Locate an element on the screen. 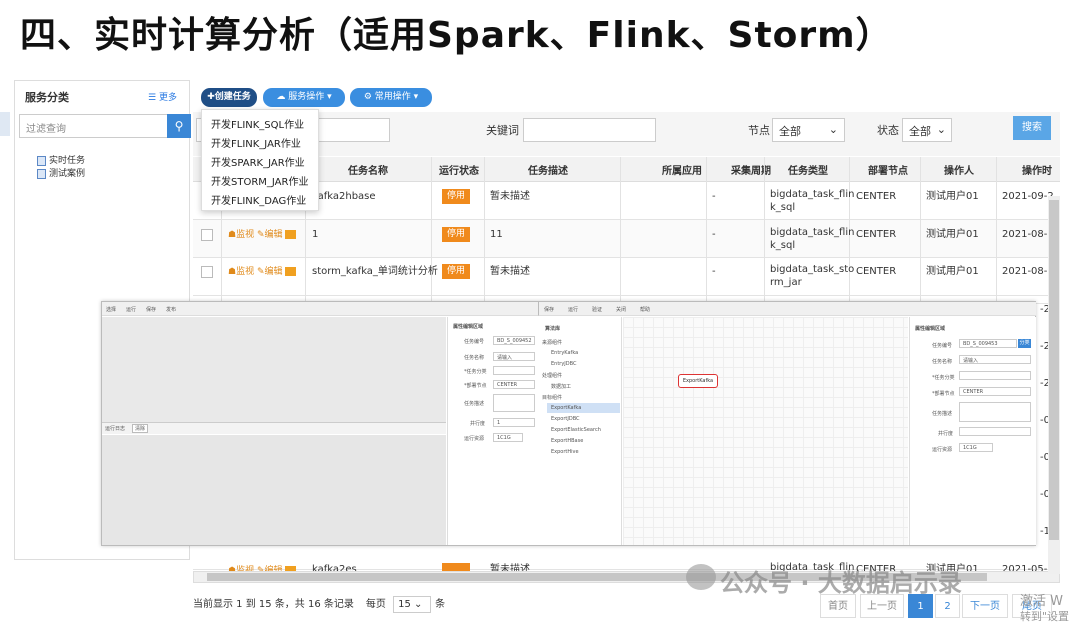 The image size is (1080, 624). field-label: 任务描述 is located at coordinates (474, 404).